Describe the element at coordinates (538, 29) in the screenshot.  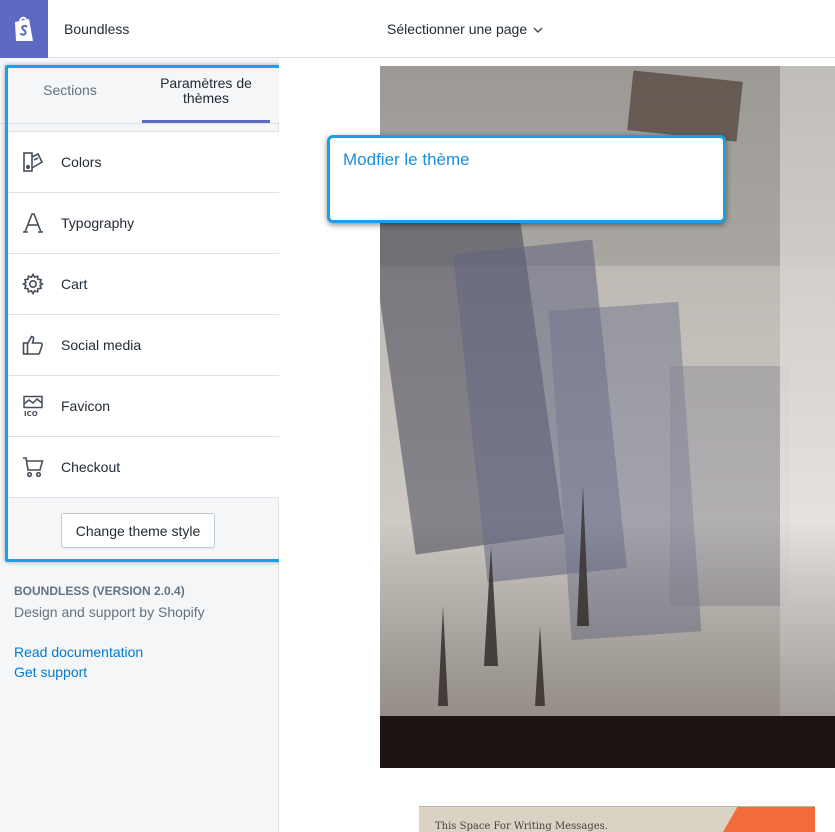
I see `chevron-down-icon` at that location.